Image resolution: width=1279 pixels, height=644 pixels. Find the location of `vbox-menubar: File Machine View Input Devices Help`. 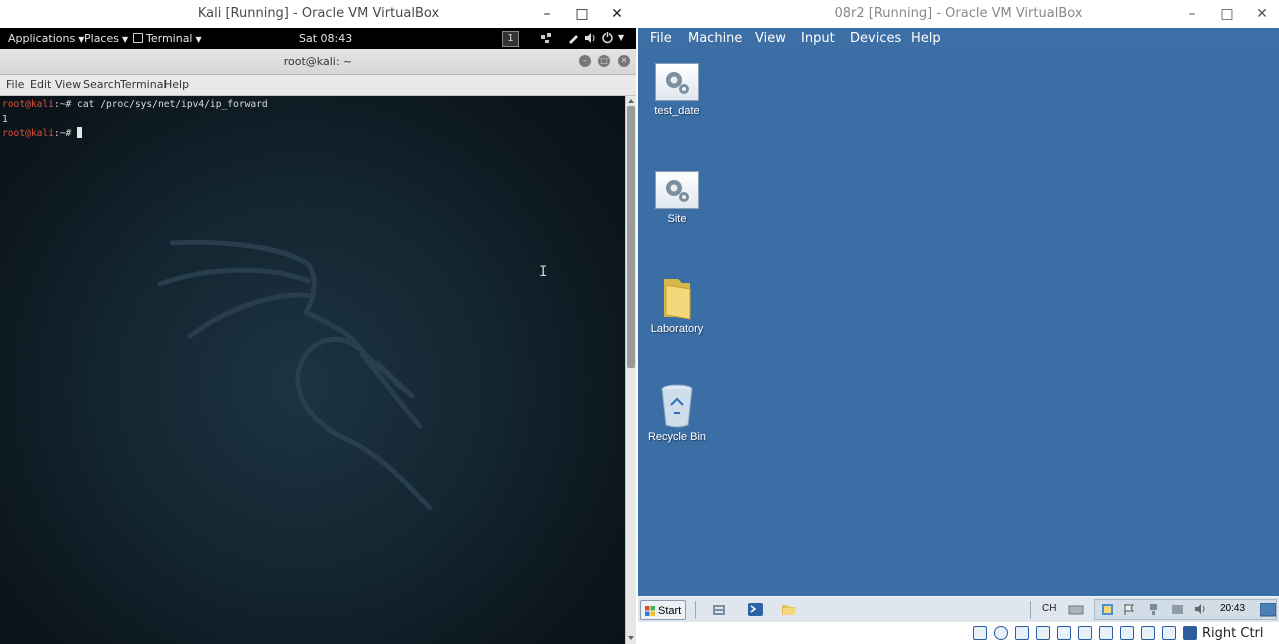

vbox-menubar: File Machine View Input Devices Help is located at coordinates (958, 39).